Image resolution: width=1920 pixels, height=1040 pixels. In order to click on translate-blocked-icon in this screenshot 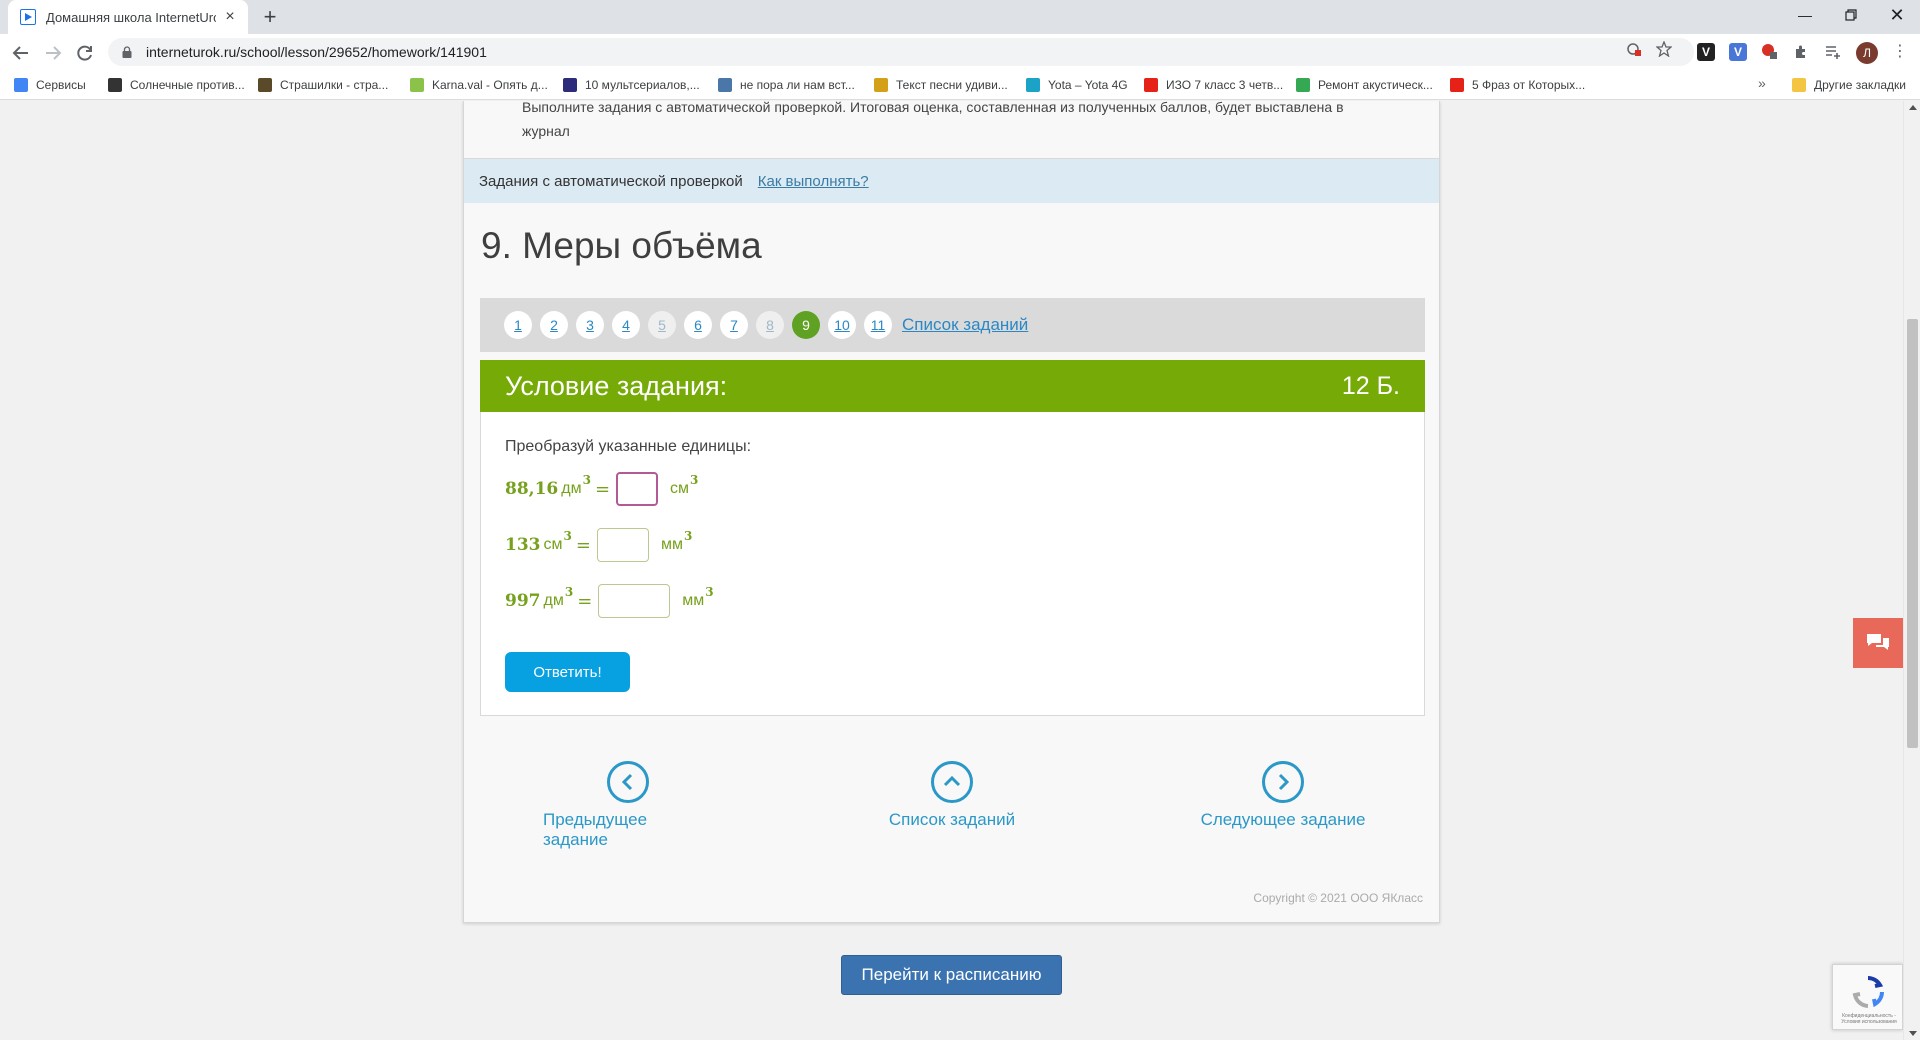, I will do `click(1634, 49)`.